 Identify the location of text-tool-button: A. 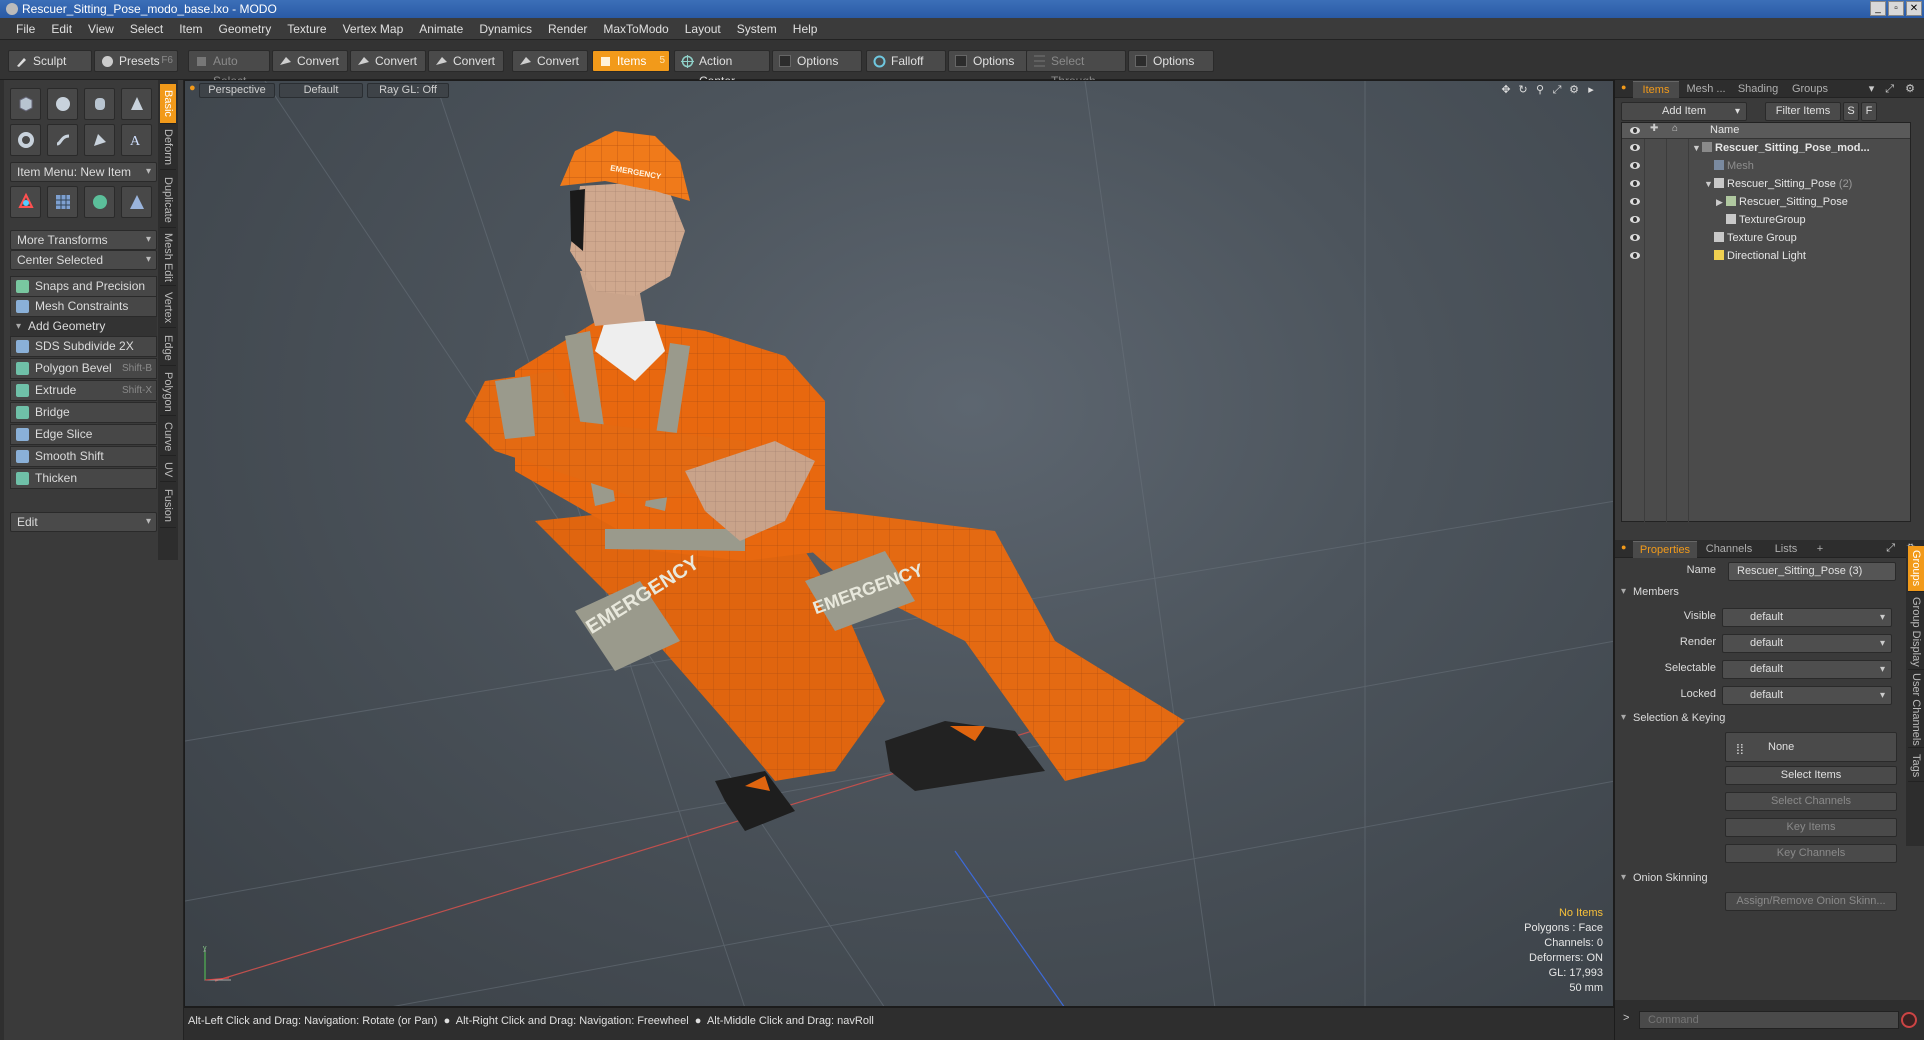
(136, 140).